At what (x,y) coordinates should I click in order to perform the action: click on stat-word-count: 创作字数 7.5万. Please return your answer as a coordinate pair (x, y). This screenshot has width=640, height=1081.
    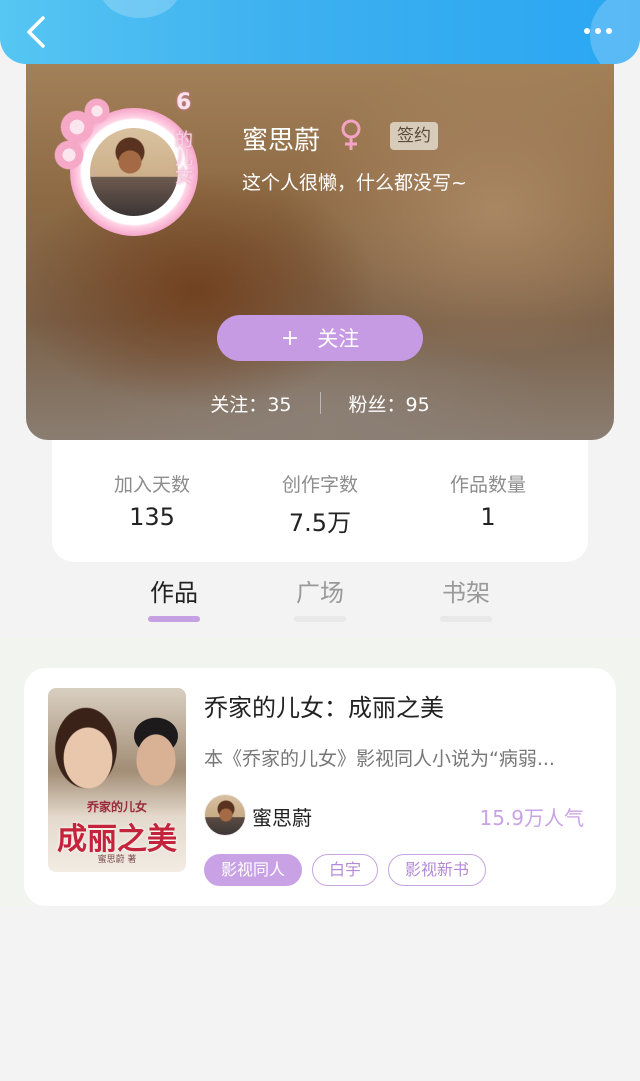
    Looking at the image, I should click on (320, 516).